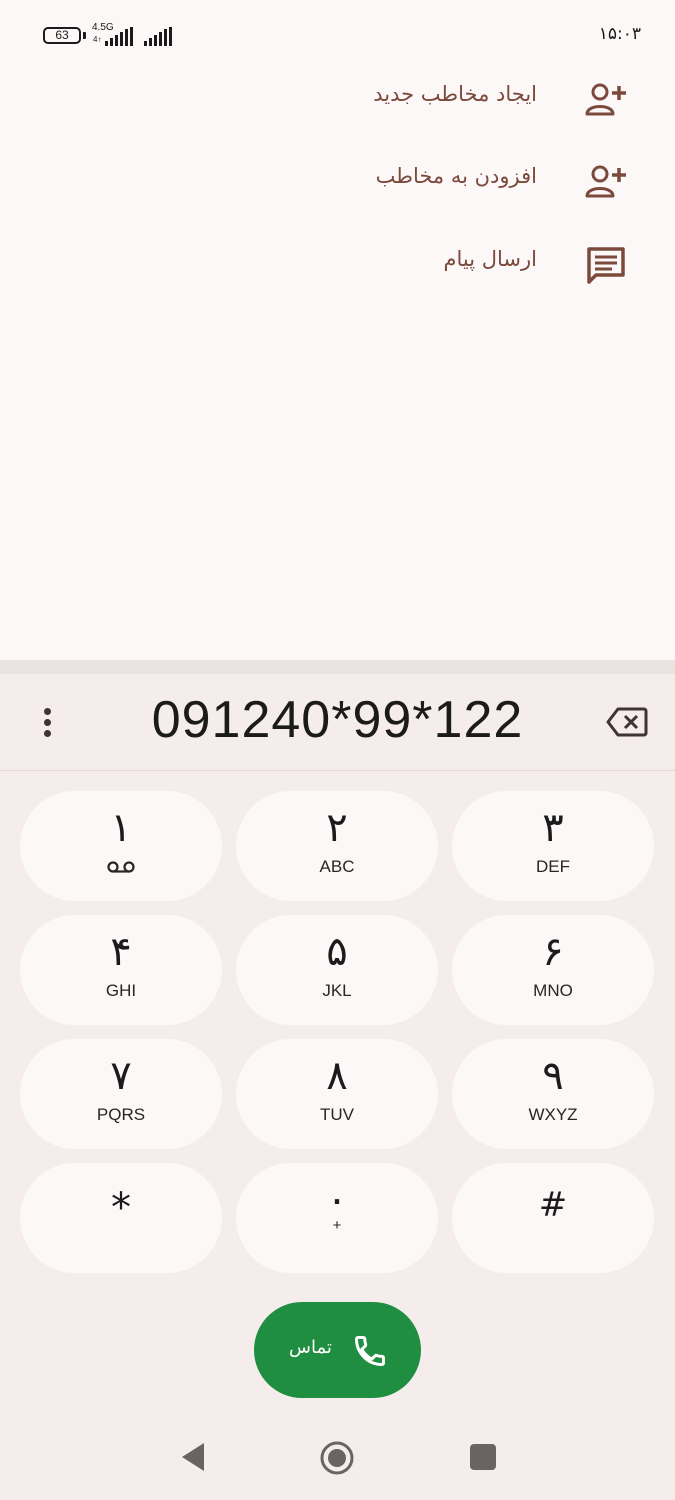 The height and width of the screenshot is (1500, 675). I want to click on message-icon, so click(606, 265).